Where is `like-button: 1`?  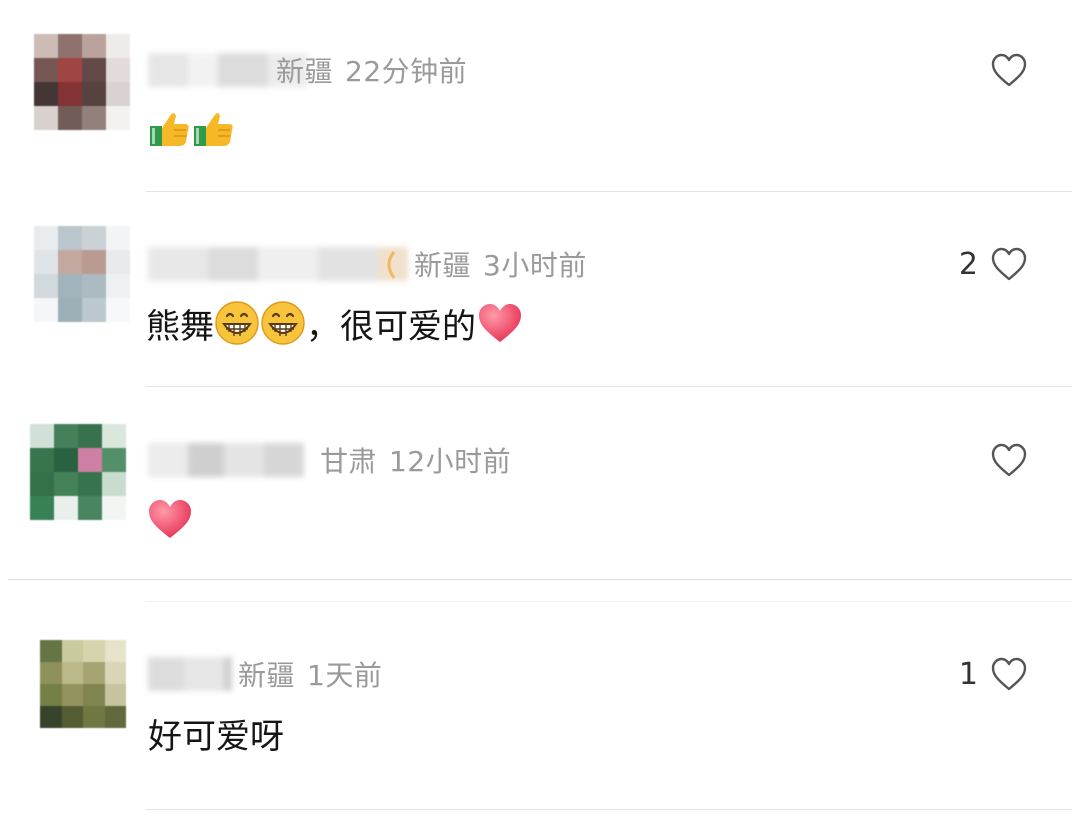
like-button: 1 is located at coordinates (993, 674).